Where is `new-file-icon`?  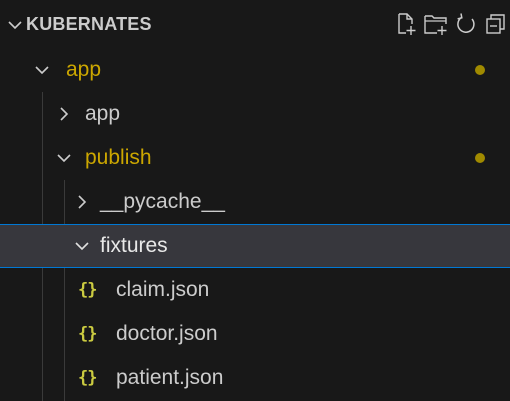 new-file-icon is located at coordinates (406, 24).